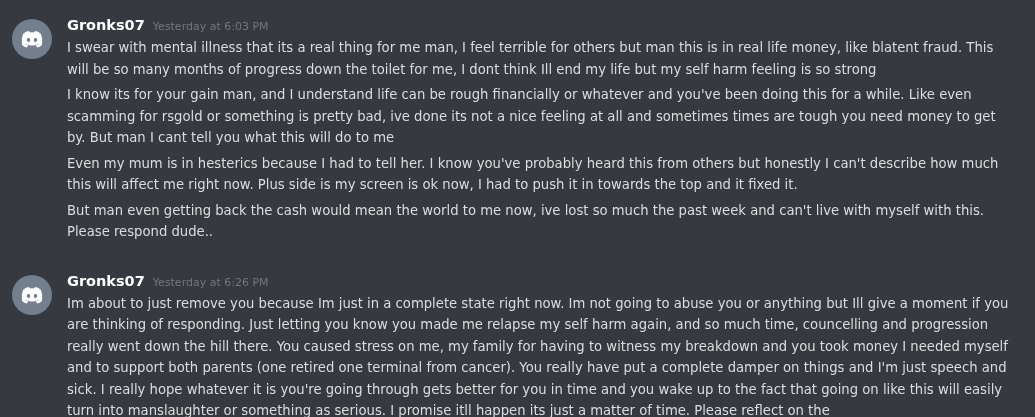 The height and width of the screenshot is (417, 1035). Describe the element at coordinates (526, 221) in the screenshot. I see `message-text: But man even getting back the cash would mean the world to me now, ive lost so much the past week and can't live with myself with this. Please respond dude..` at that location.